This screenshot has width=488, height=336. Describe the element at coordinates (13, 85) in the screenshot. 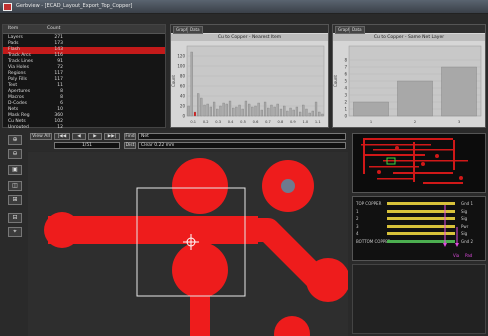

I see `row-name: Text` at that location.